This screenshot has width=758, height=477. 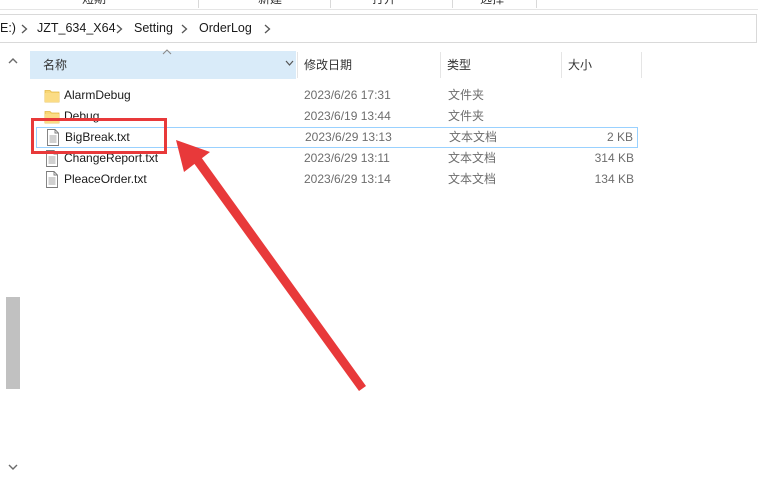 I want to click on chevron-down-icon, so click(x=289, y=63).